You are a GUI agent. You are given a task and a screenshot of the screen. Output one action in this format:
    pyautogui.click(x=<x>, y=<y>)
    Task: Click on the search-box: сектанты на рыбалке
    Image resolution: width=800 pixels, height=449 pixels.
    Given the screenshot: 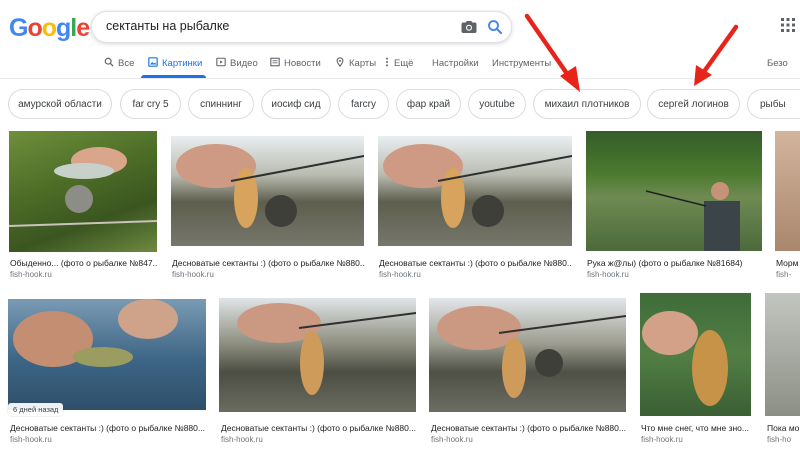 What is the action you would take?
    pyautogui.click(x=301, y=27)
    